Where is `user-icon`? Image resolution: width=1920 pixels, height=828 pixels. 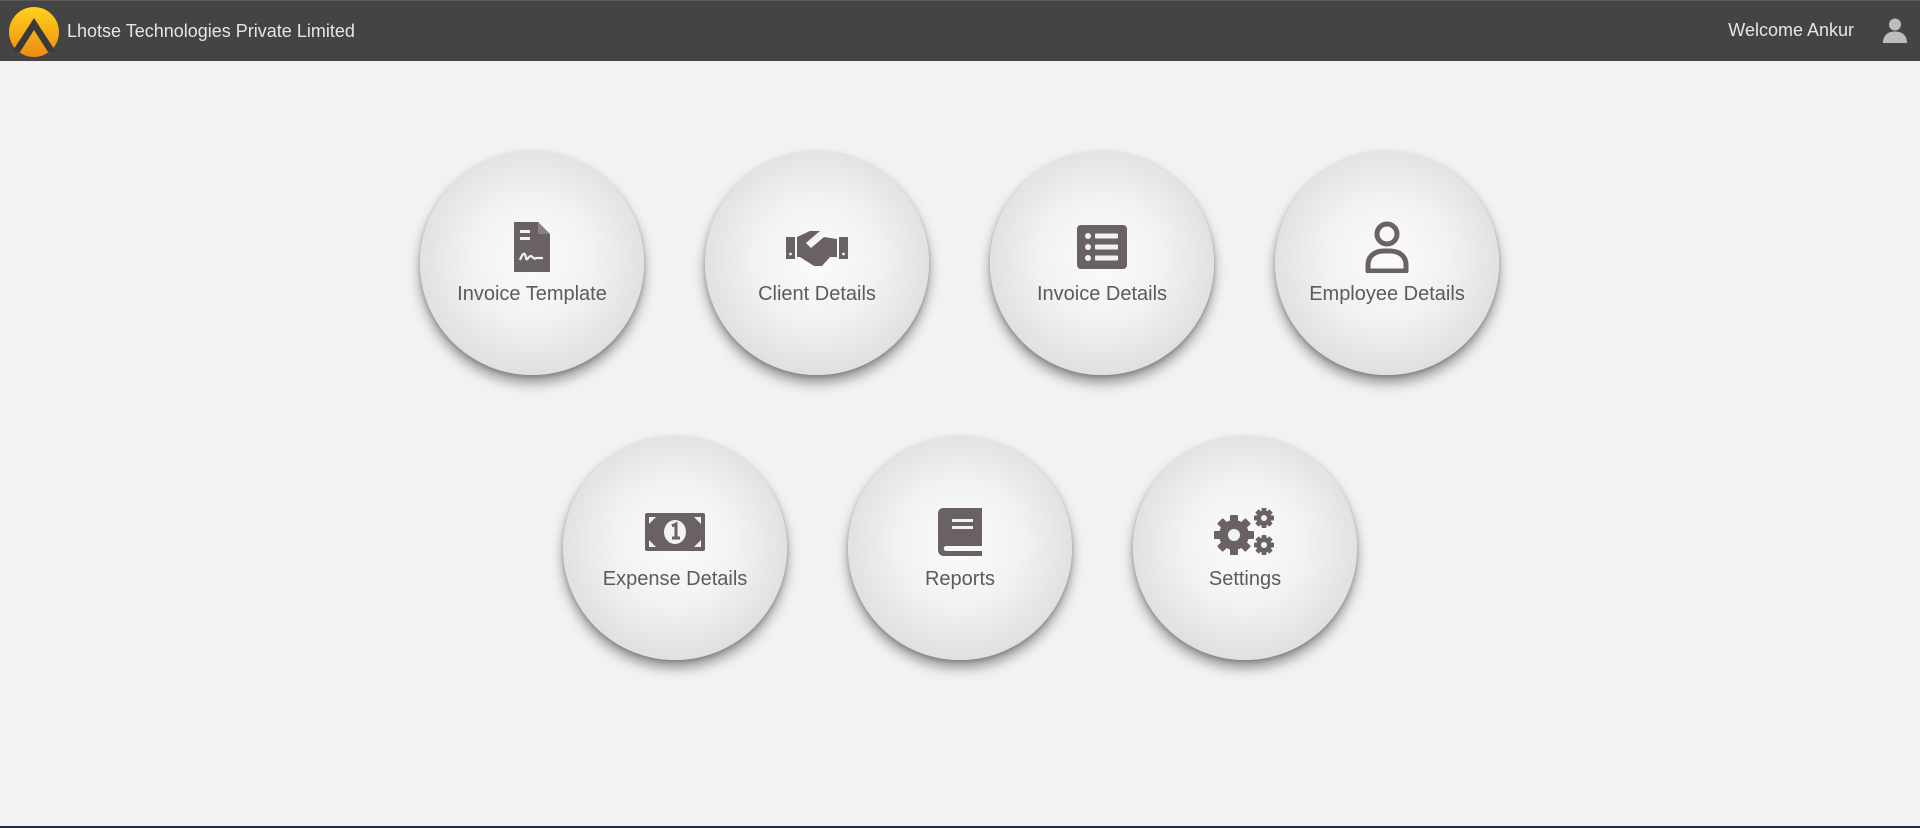 user-icon is located at coordinates (1895, 30).